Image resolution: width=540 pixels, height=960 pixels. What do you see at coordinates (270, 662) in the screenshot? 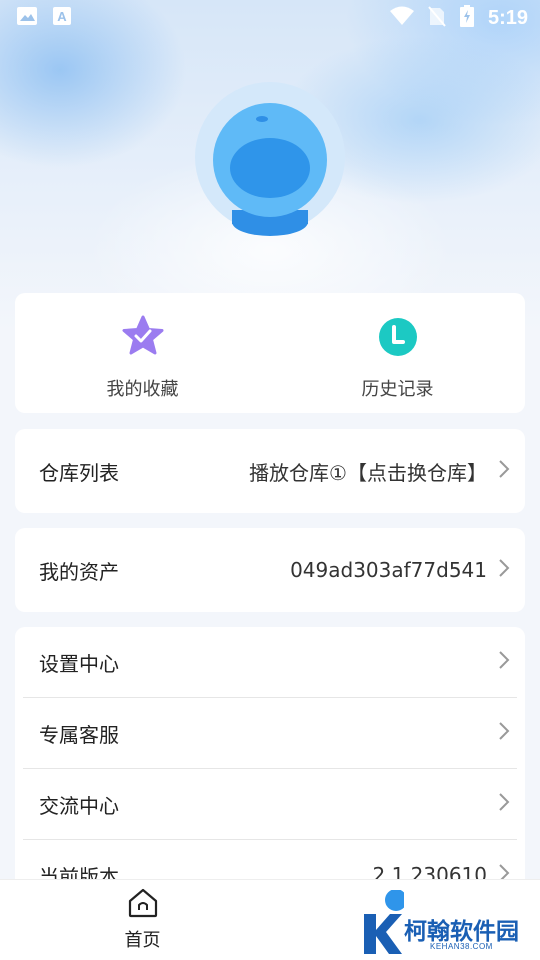
I see `settings-center-row: 设置中心` at bounding box center [270, 662].